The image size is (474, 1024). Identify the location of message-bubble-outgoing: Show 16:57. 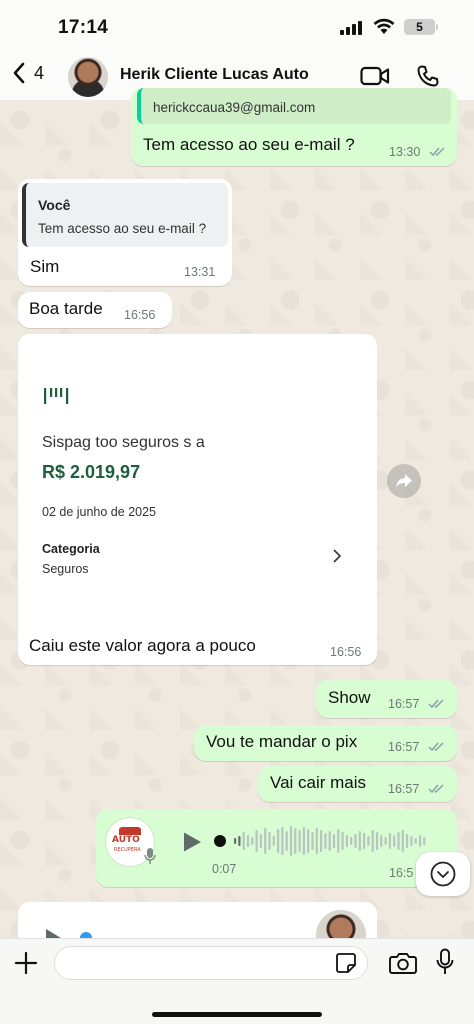
(386, 699).